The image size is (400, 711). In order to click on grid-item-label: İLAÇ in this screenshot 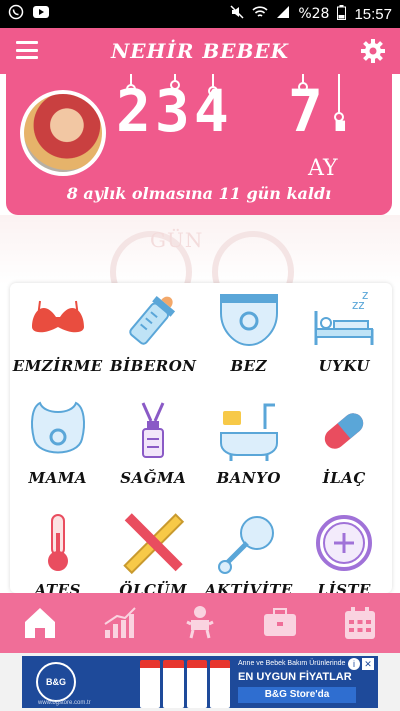, I will do `click(344, 478)`.